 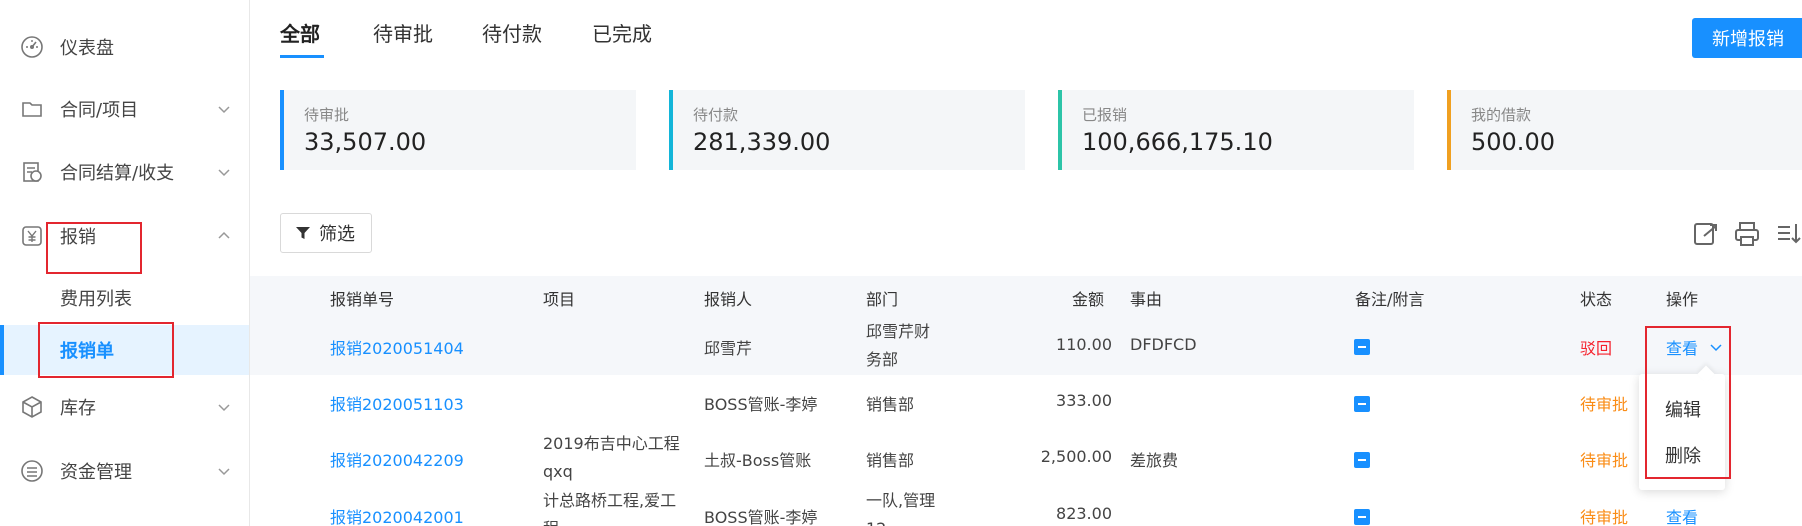 What do you see at coordinates (1513, 142) in the screenshot?
I see `card-value: 500.00` at bounding box center [1513, 142].